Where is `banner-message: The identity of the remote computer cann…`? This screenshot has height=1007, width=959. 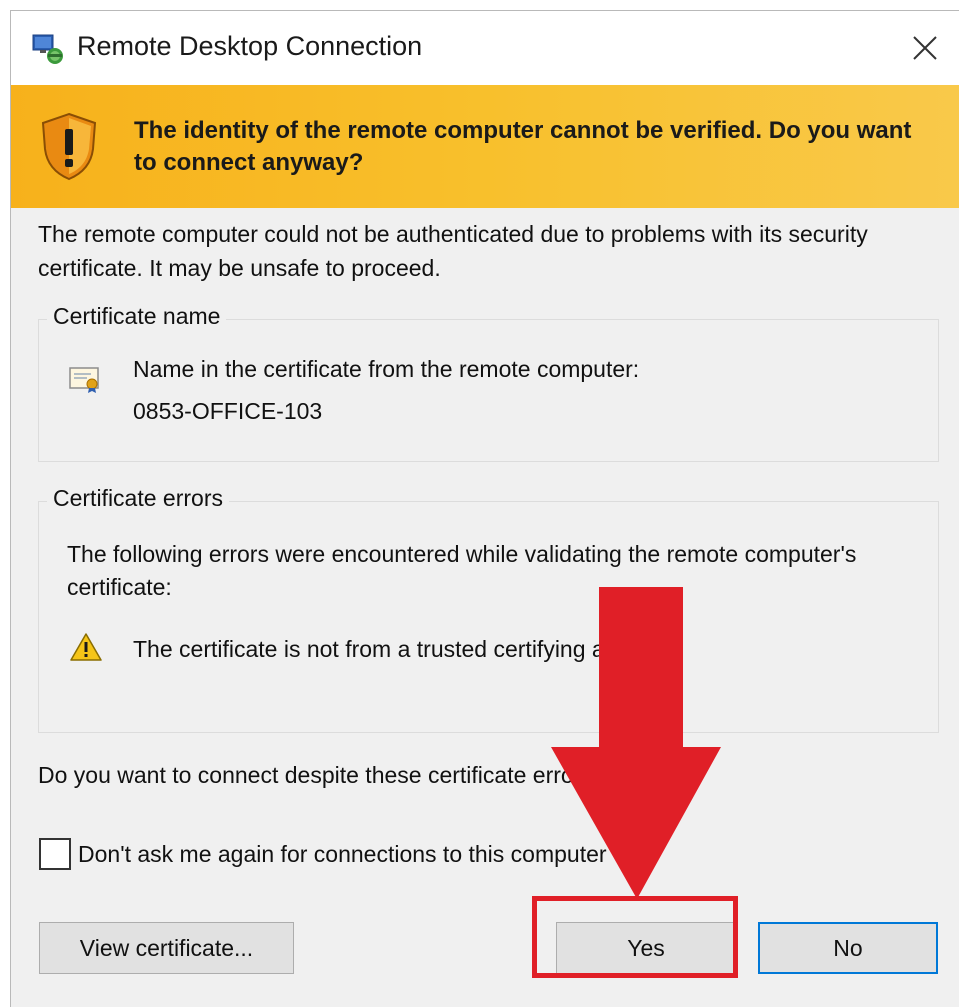
banner-message: The identity of the remote computer cann… is located at coordinates (523, 146).